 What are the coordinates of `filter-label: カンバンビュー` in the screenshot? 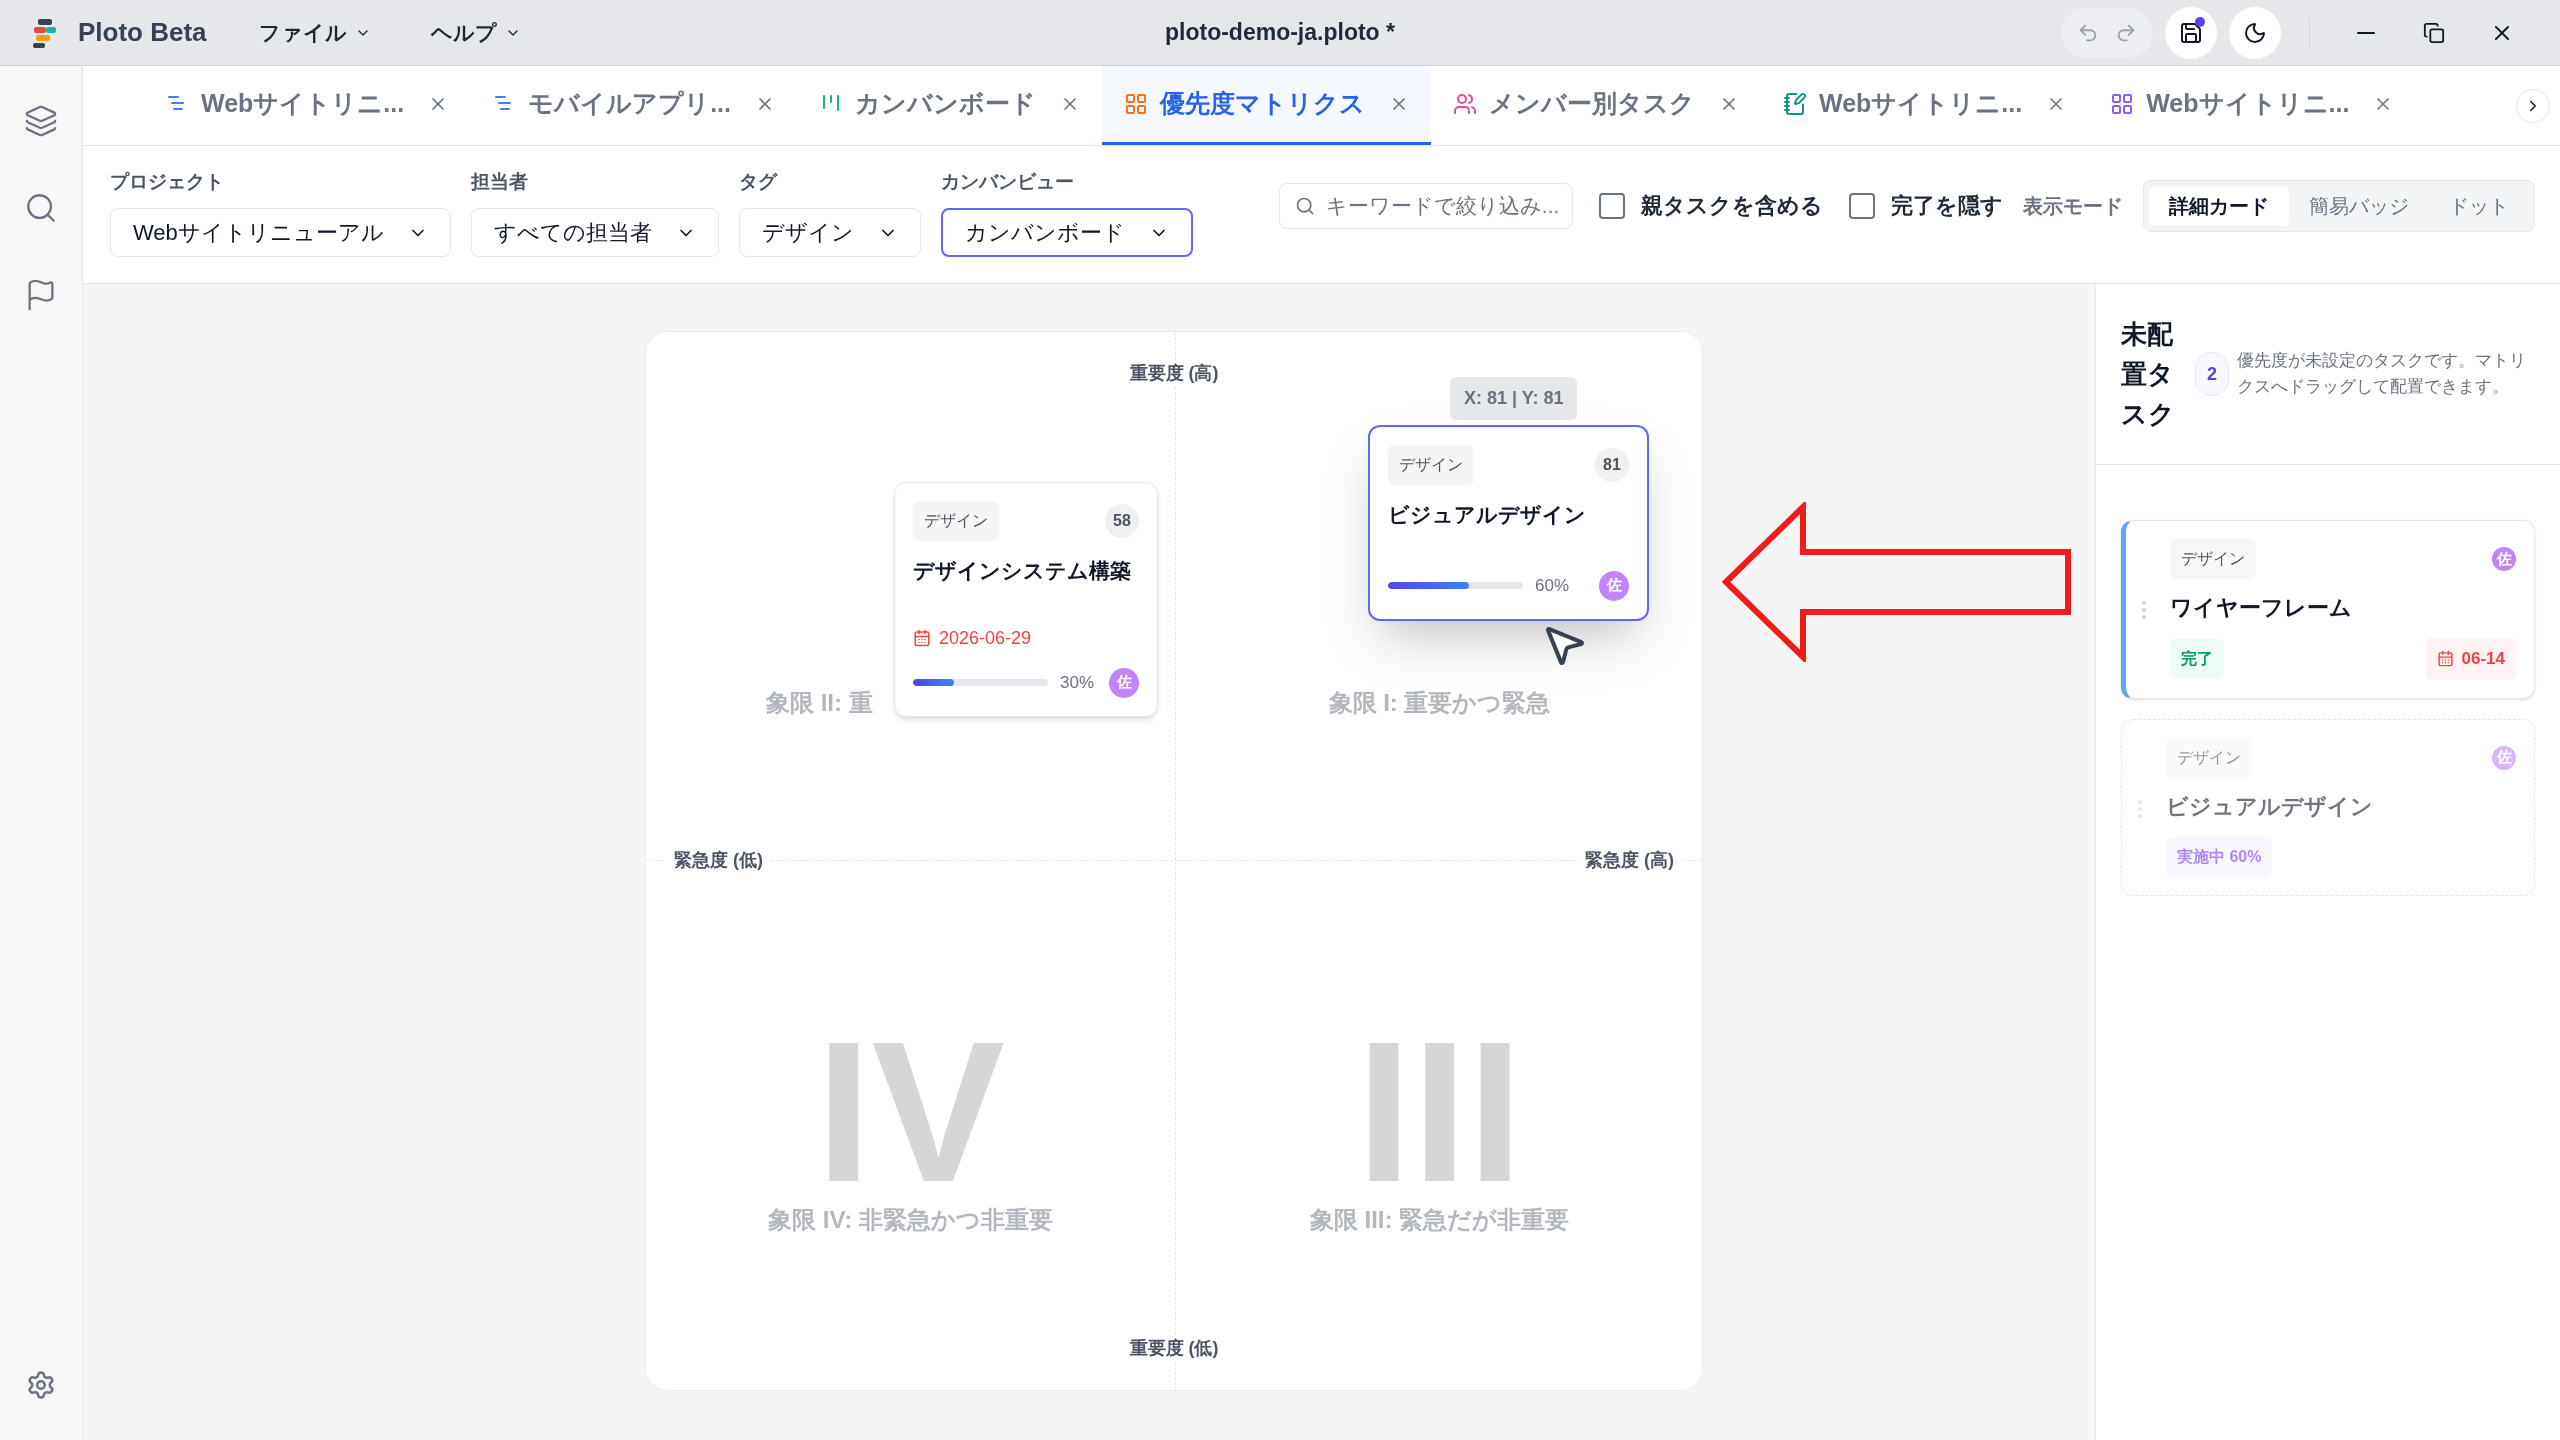 It's located at (1007, 181).